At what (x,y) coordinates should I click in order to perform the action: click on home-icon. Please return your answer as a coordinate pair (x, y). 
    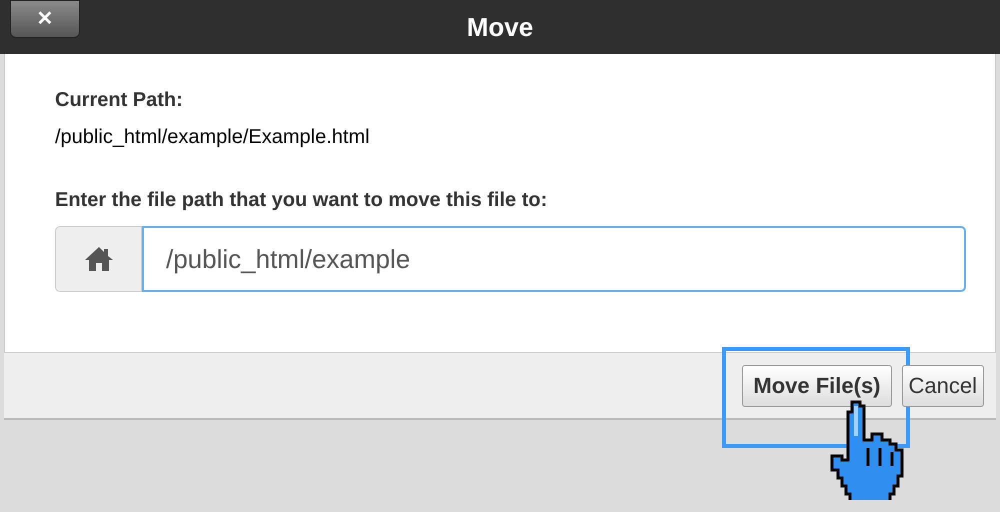
    Looking at the image, I should click on (99, 259).